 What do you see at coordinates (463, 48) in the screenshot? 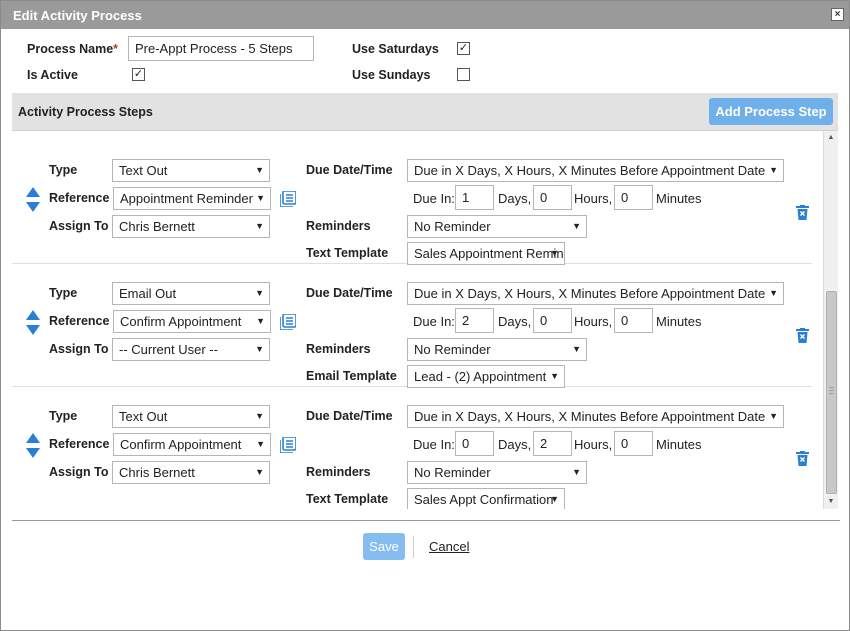
I see `use-saturdays-checkbox: ✓` at bounding box center [463, 48].